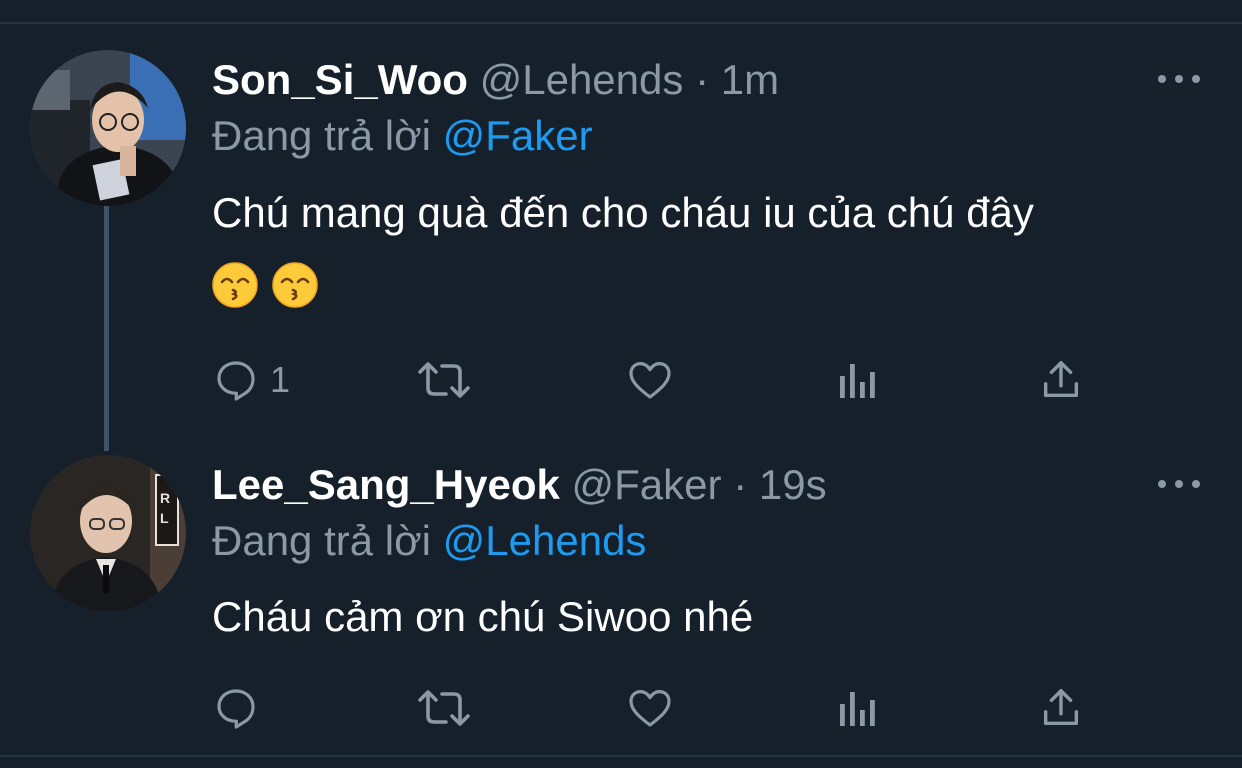 Image resolution: width=1242 pixels, height=768 pixels. I want to click on thread-connector, so click(106, 328).